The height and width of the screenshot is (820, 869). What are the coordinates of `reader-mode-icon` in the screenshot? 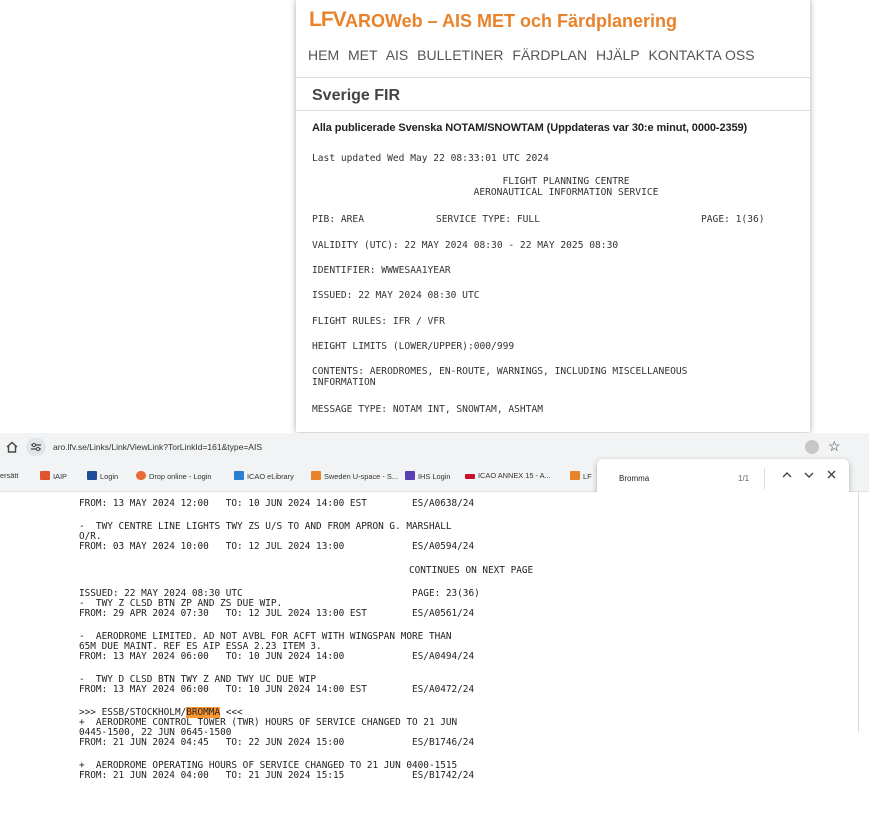 It's located at (812, 447).